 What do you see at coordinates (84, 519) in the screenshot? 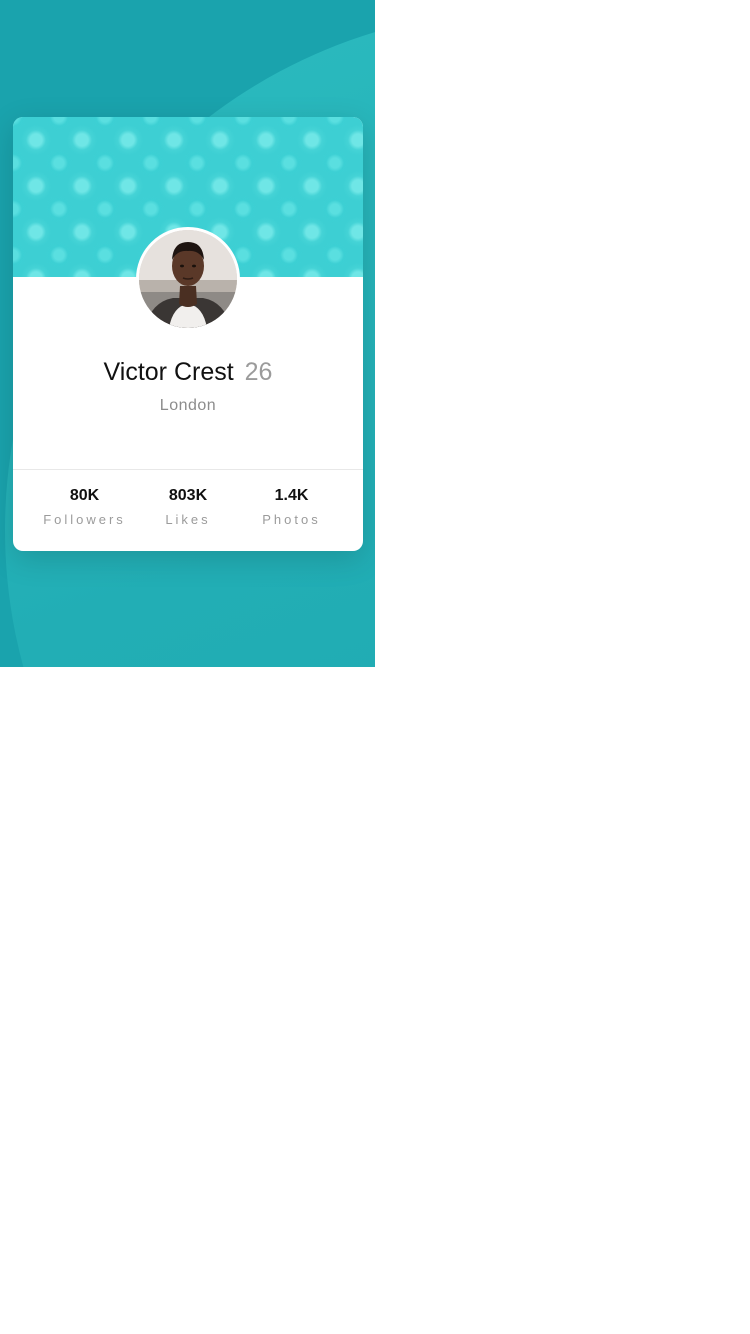
I see `stat-label: Followers` at bounding box center [84, 519].